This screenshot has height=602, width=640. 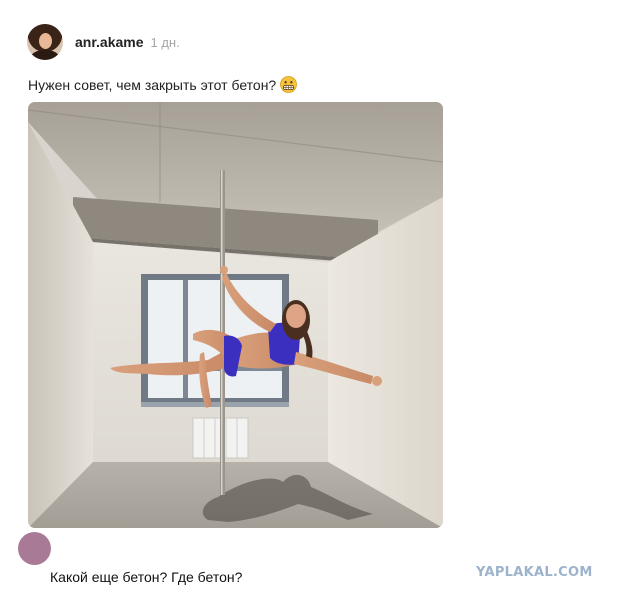 I want to click on watermark-logo: YAPLAKAL.COM, so click(x=534, y=572).